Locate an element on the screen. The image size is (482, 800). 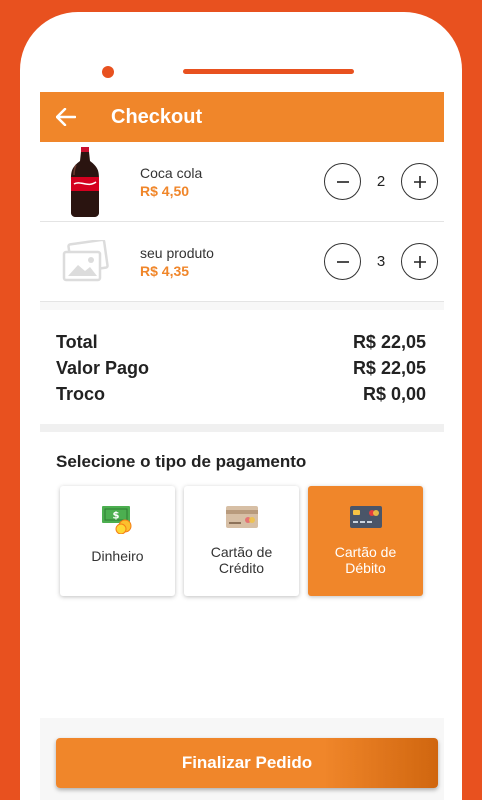
bottom-bar: Finalizar Pedido is located at coordinates (242, 759).